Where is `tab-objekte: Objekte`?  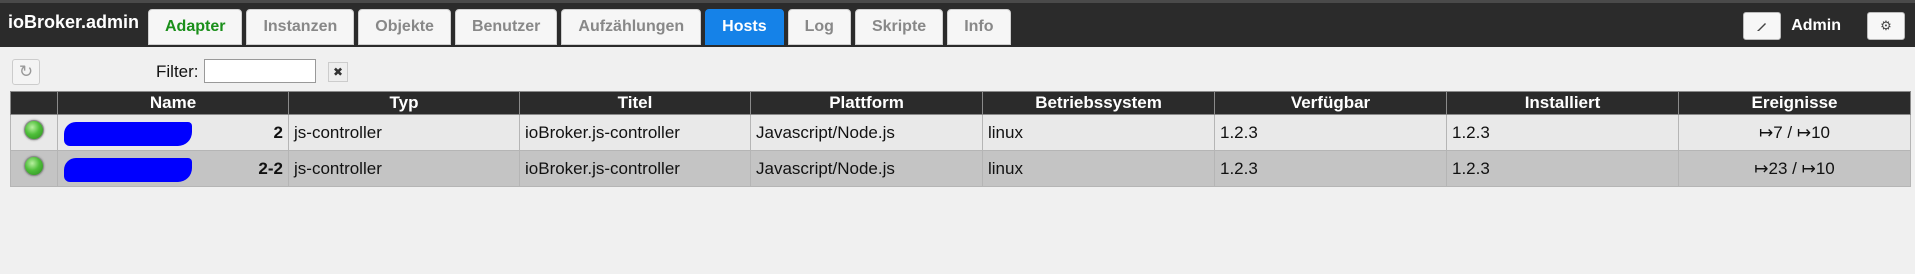 tab-objekte: Objekte is located at coordinates (404, 27).